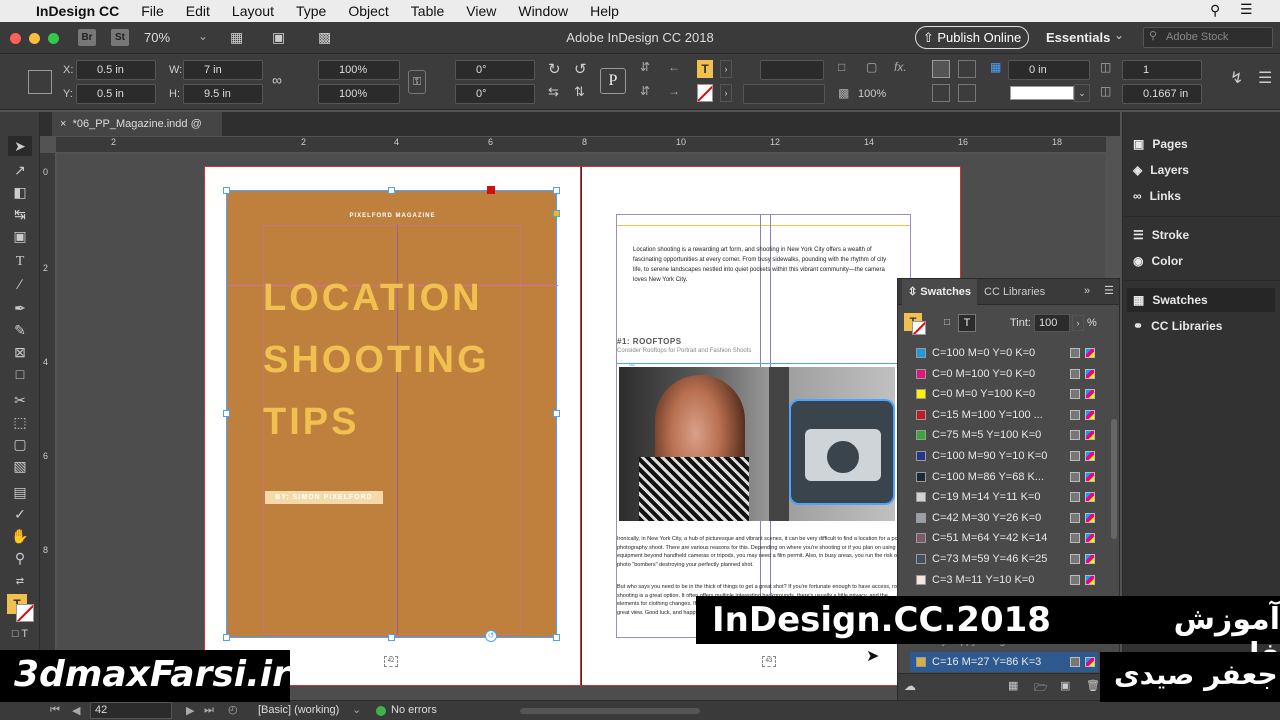 This screenshot has width=1280, height=720. Describe the element at coordinates (1004, 538) in the screenshot. I see `swatch-item: C=51 M=64 Y=42 K=14` at that location.